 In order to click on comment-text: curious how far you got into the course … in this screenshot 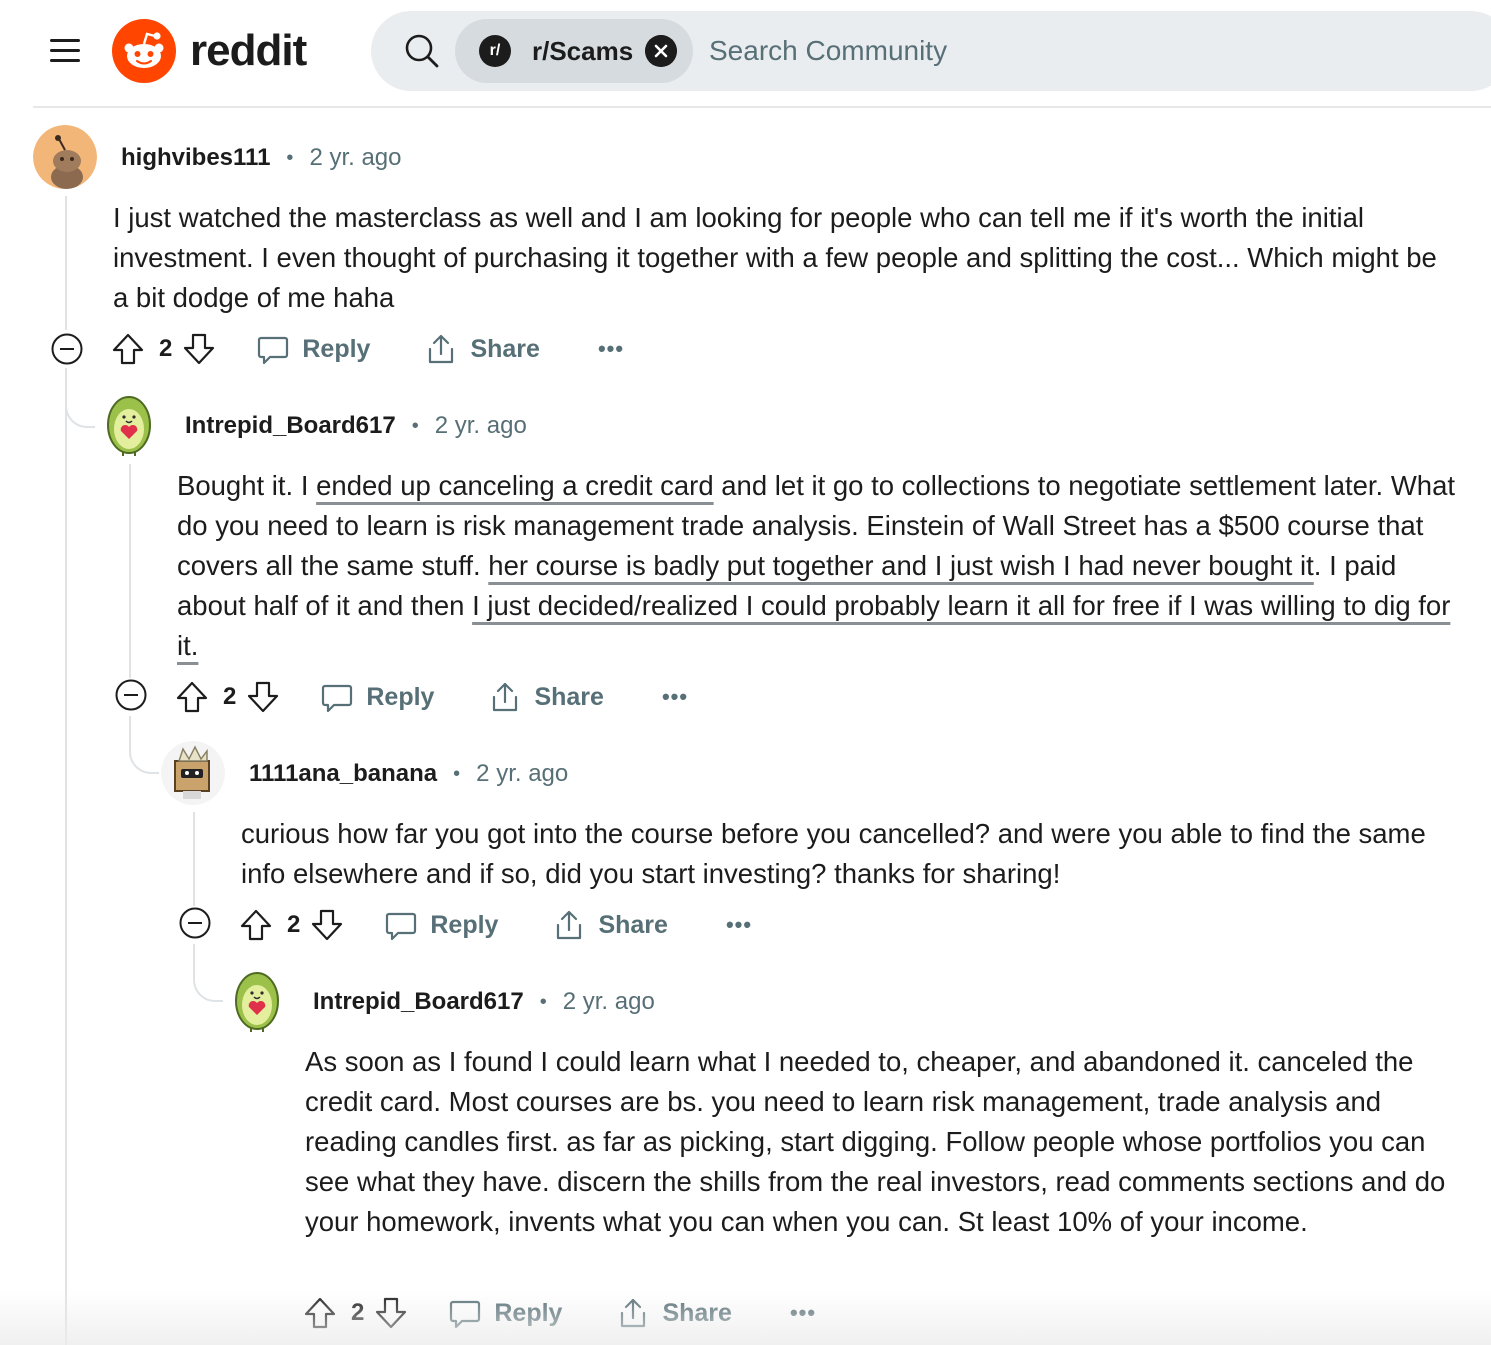, I will do `click(833, 853)`.